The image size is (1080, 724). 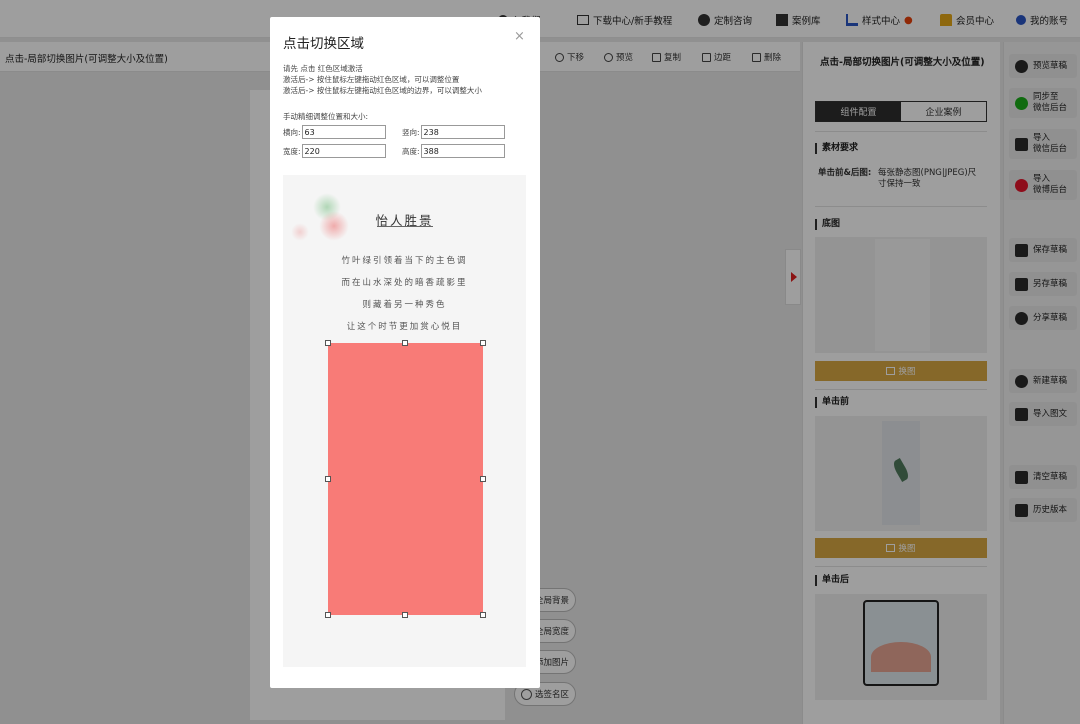 I want to click on y-label: 竖向:, so click(x=411, y=132).